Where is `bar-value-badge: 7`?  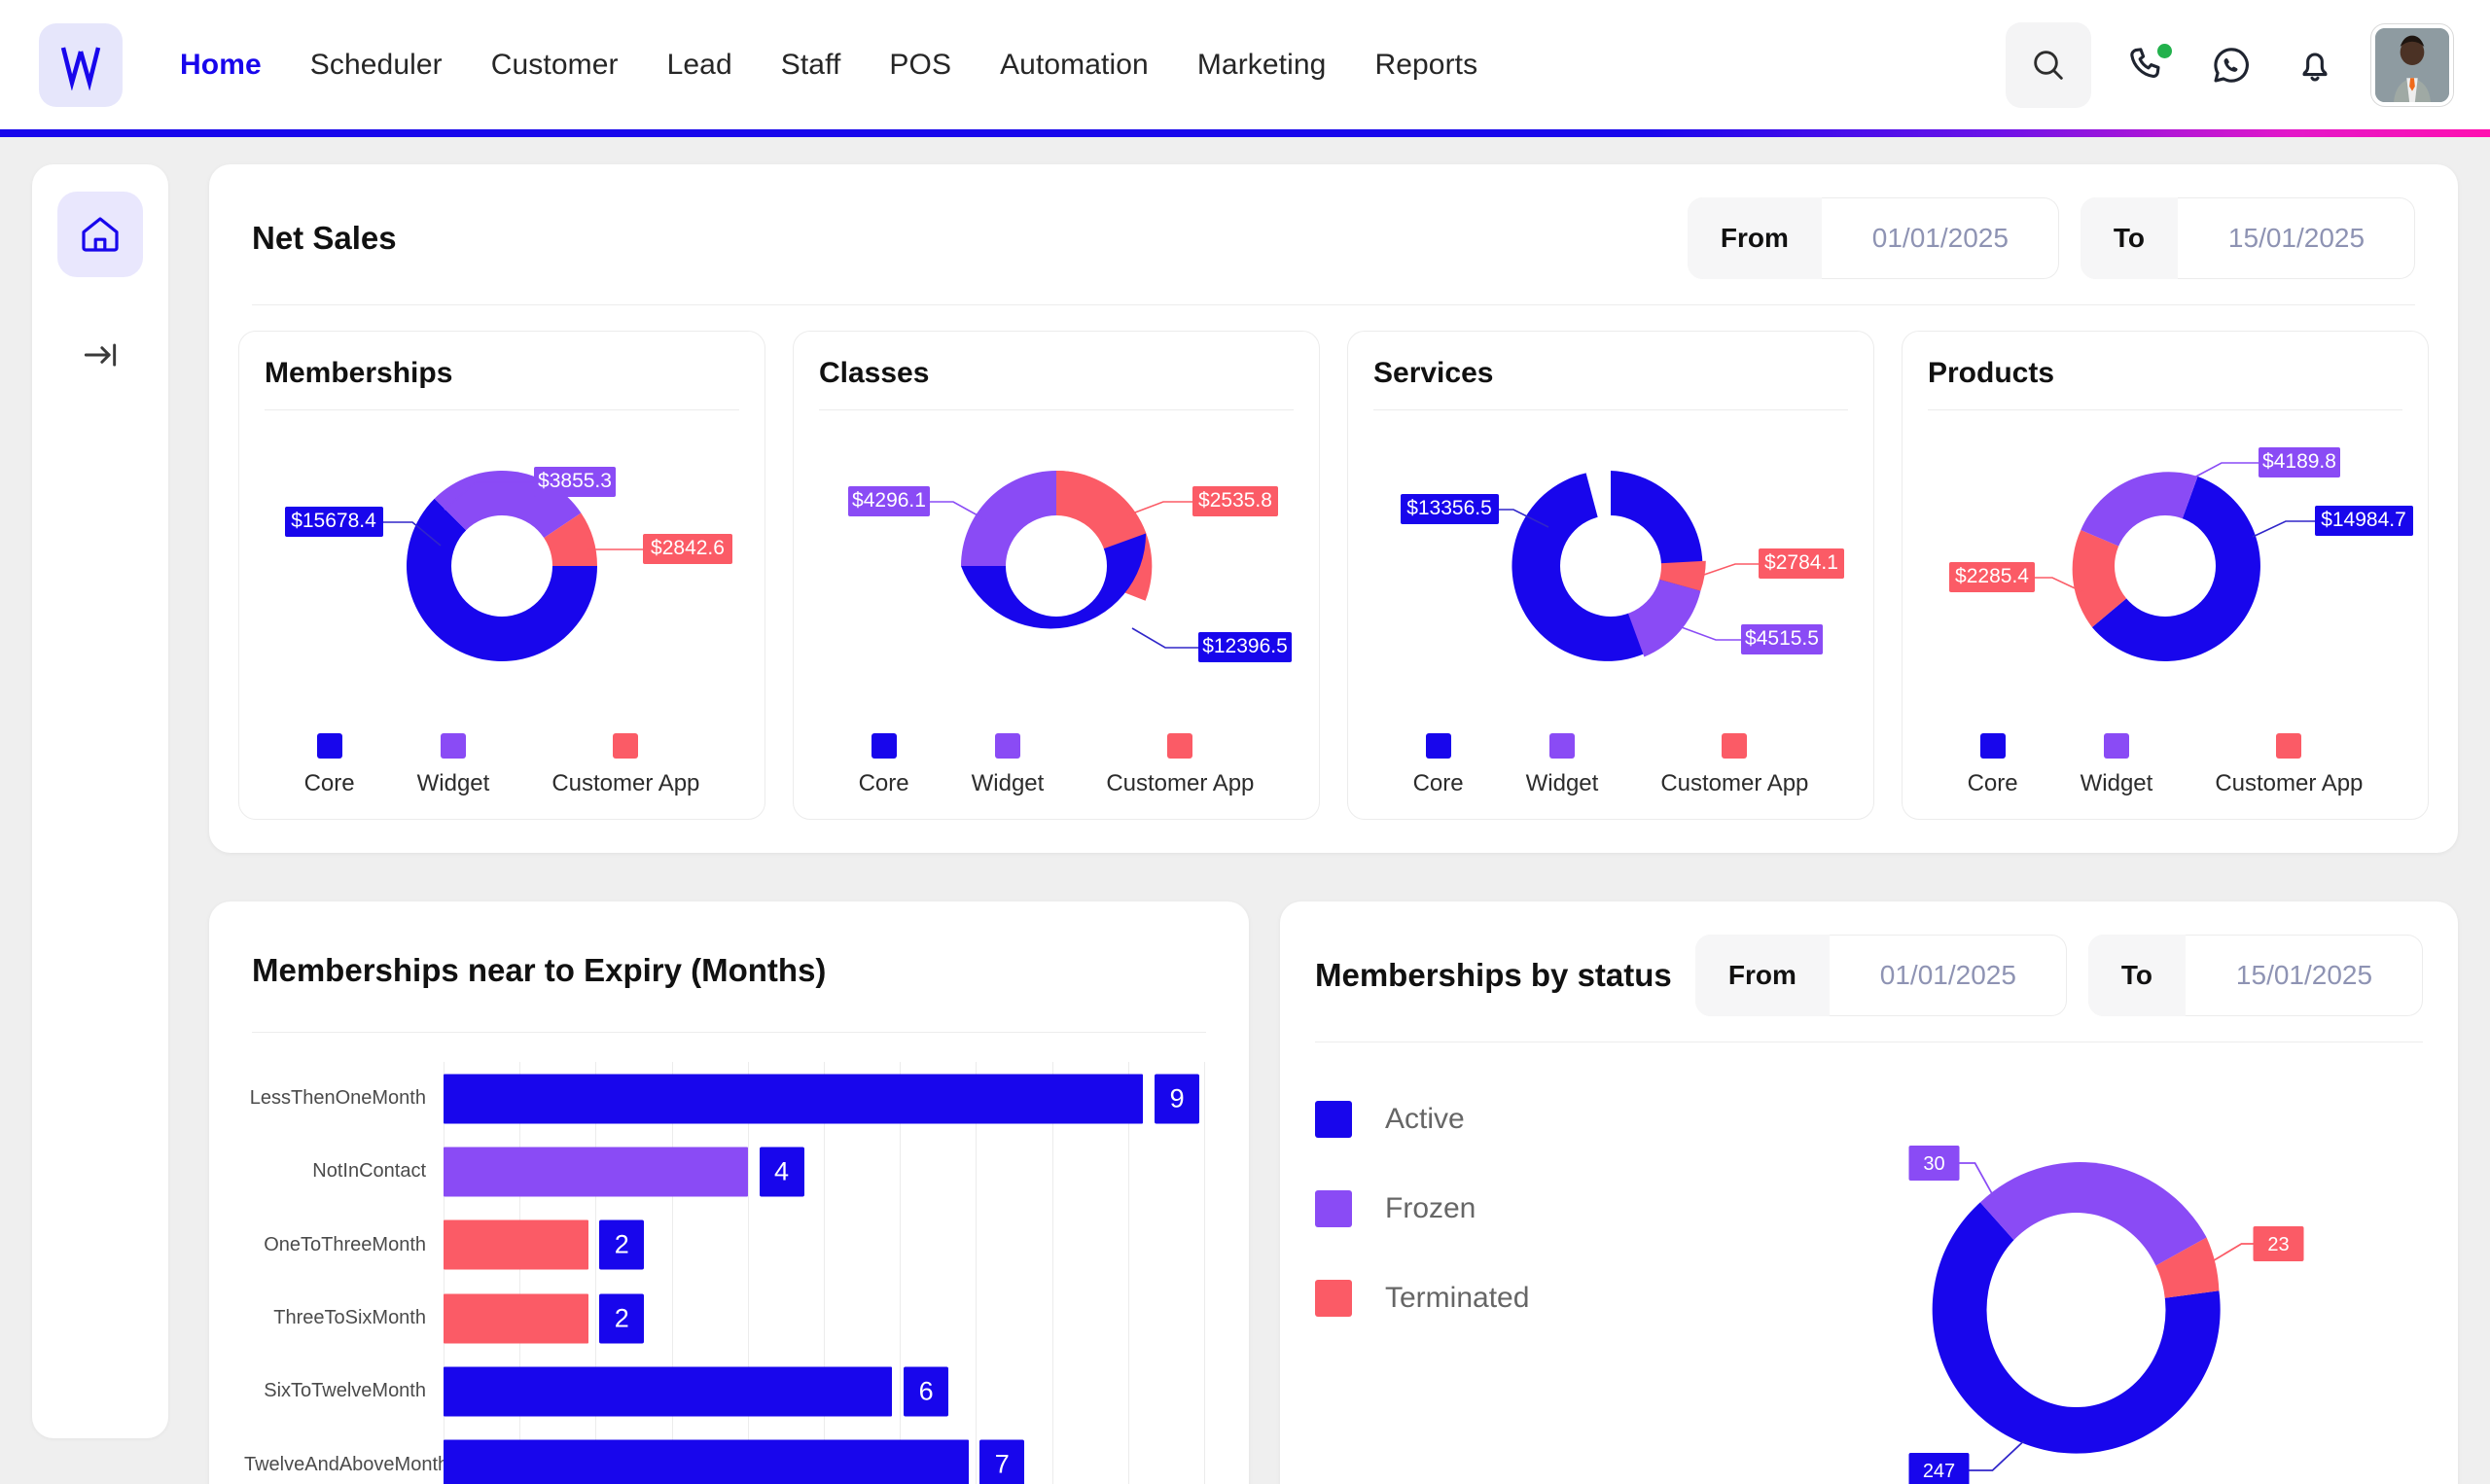 bar-value-badge: 7 is located at coordinates (1002, 1462).